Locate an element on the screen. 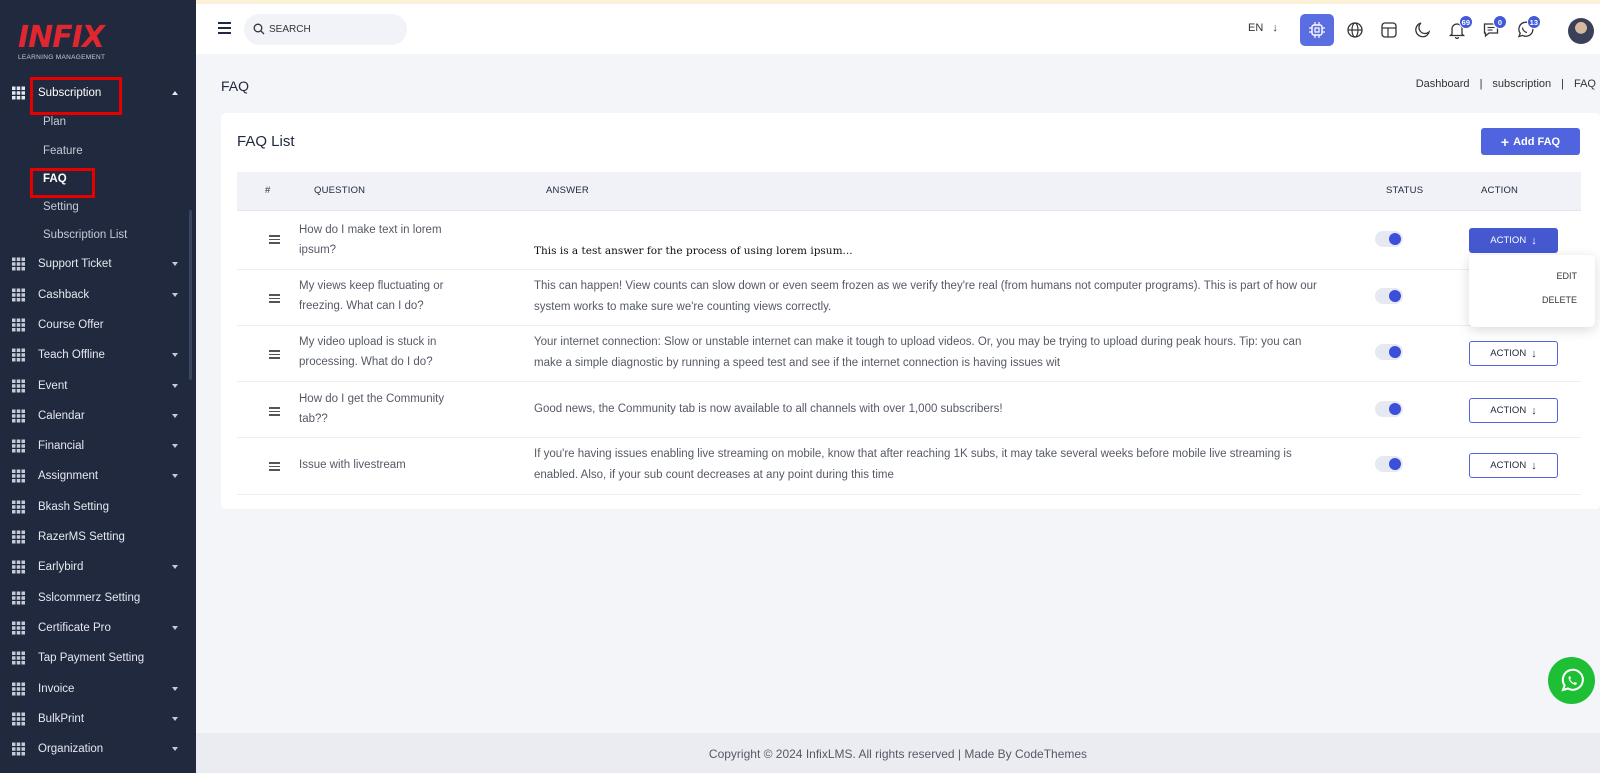 Image resolution: width=1600 pixels, height=773 pixels. faq-question: Issue with livestream is located at coordinates (352, 465).